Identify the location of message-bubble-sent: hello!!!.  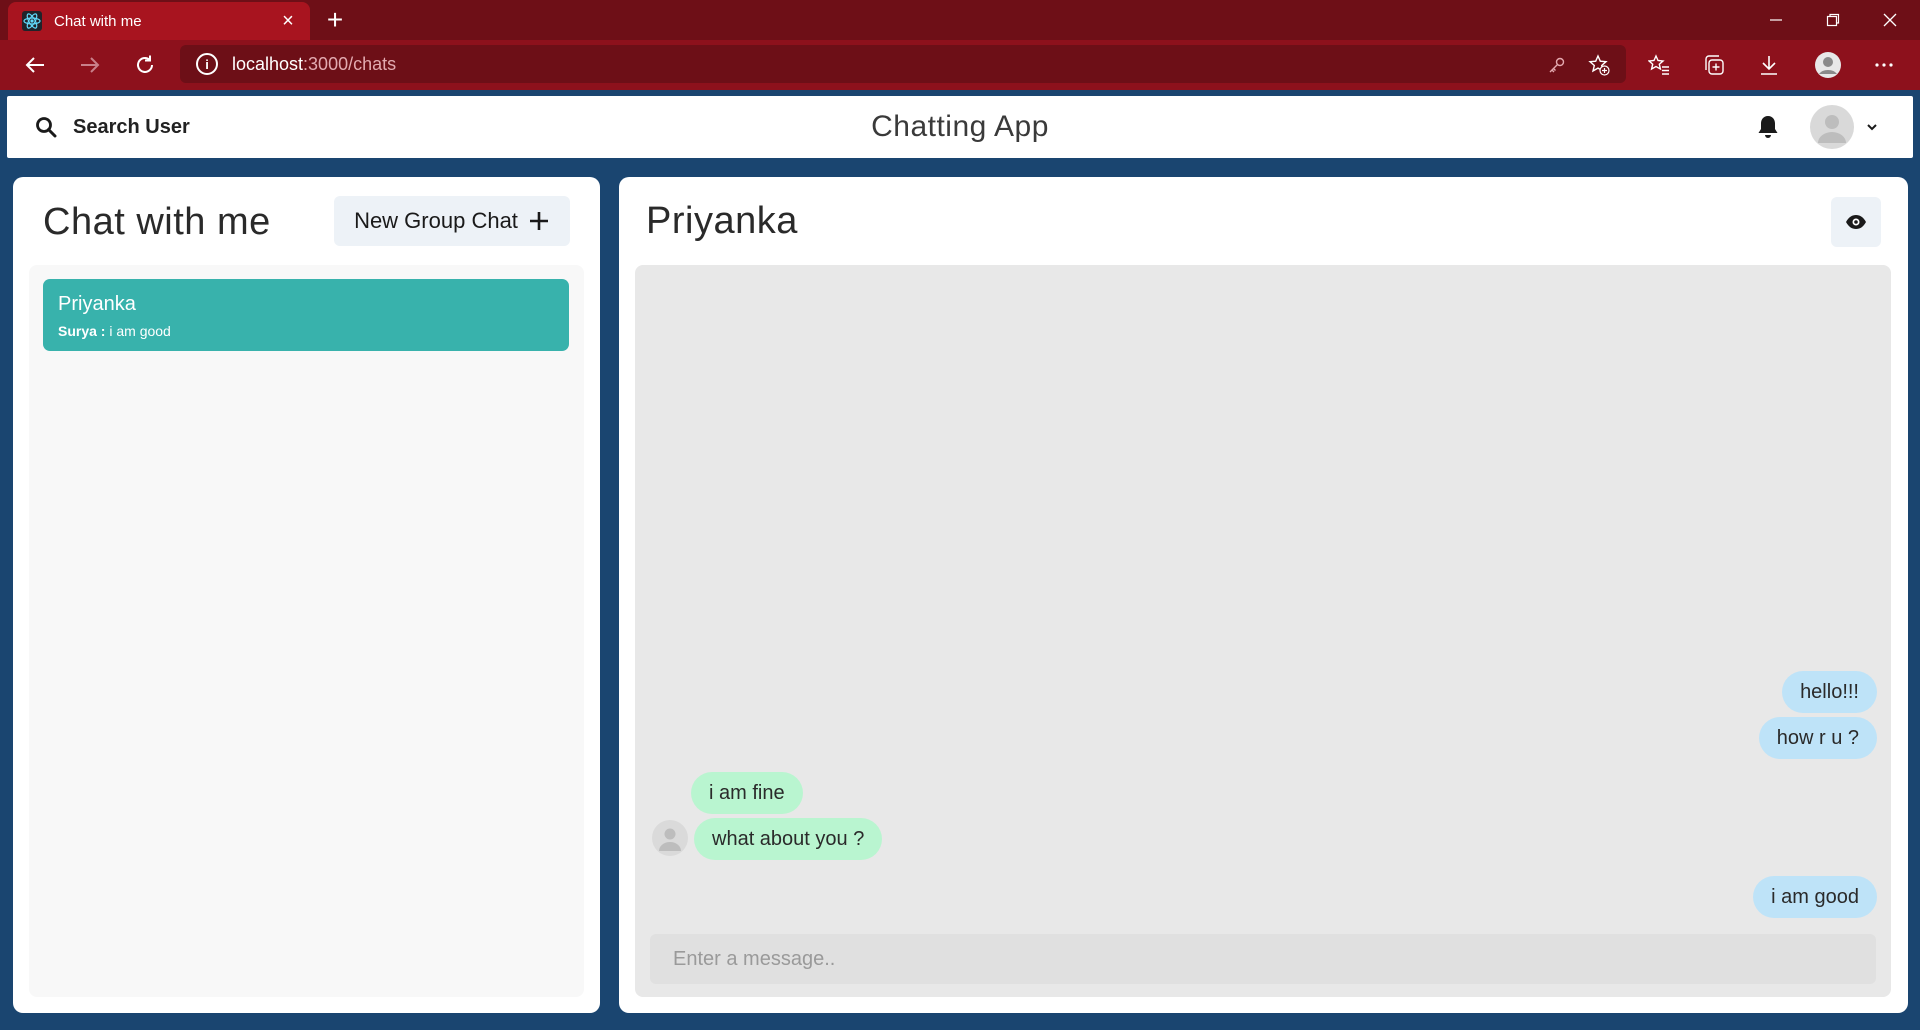
(1829, 692).